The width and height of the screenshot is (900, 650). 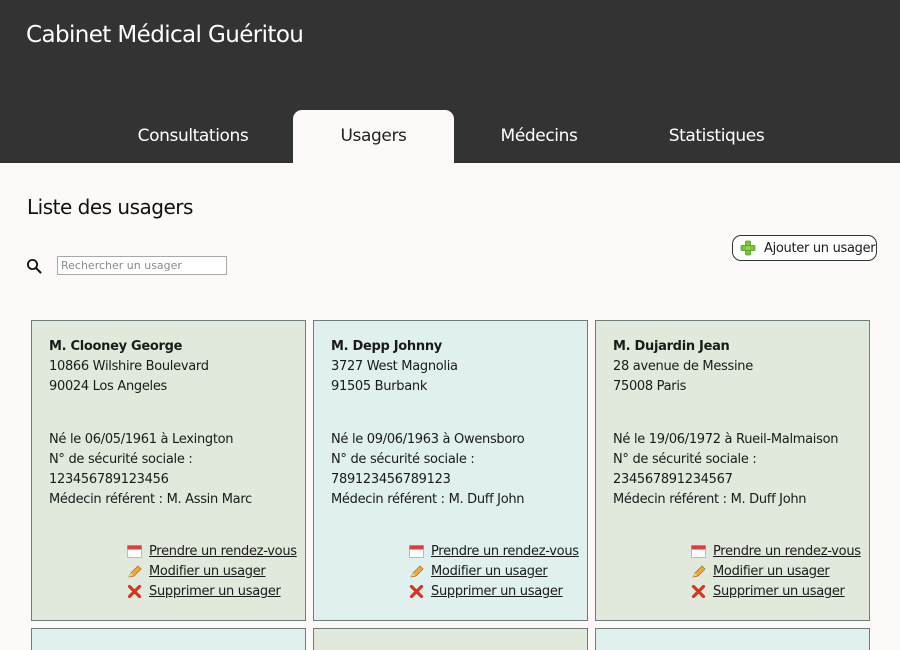 I want to click on patient-ssn: 234567891234567, so click(x=673, y=479).